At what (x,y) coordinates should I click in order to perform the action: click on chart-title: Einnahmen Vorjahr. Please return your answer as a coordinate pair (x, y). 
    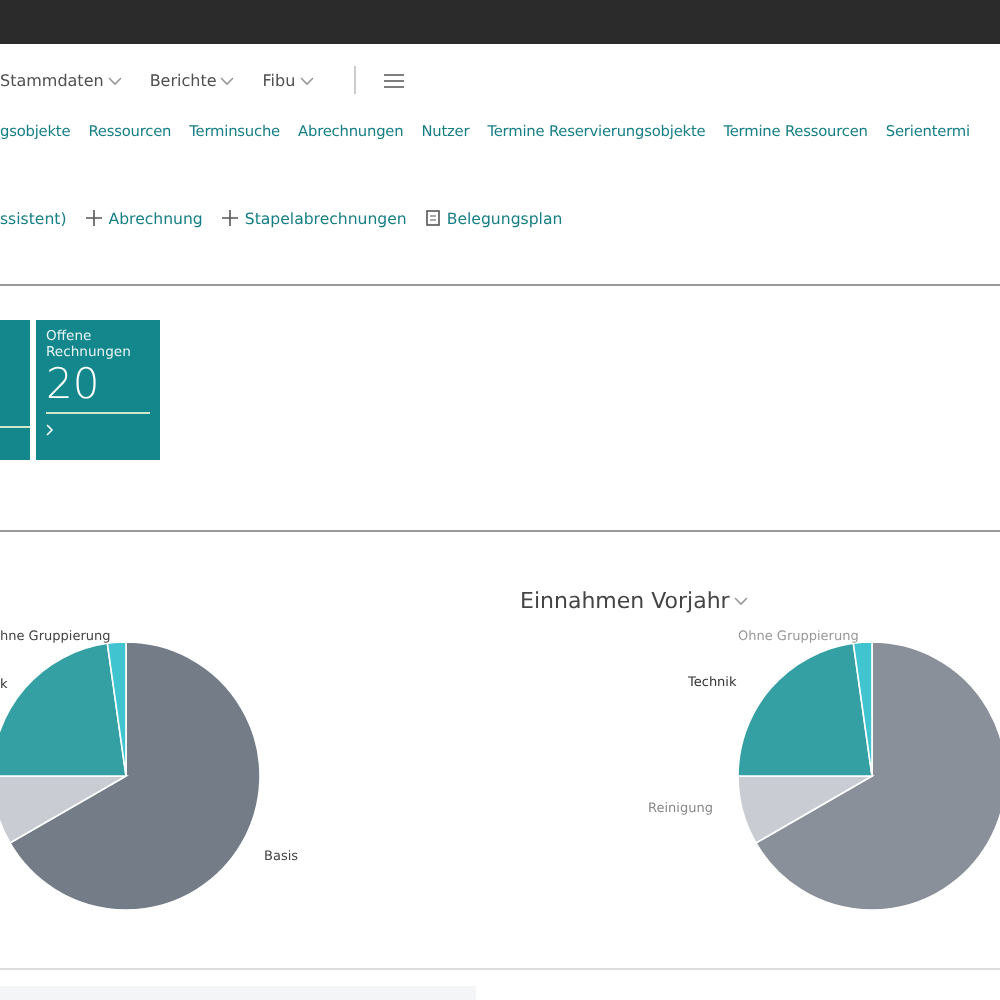
    Looking at the image, I should click on (634, 601).